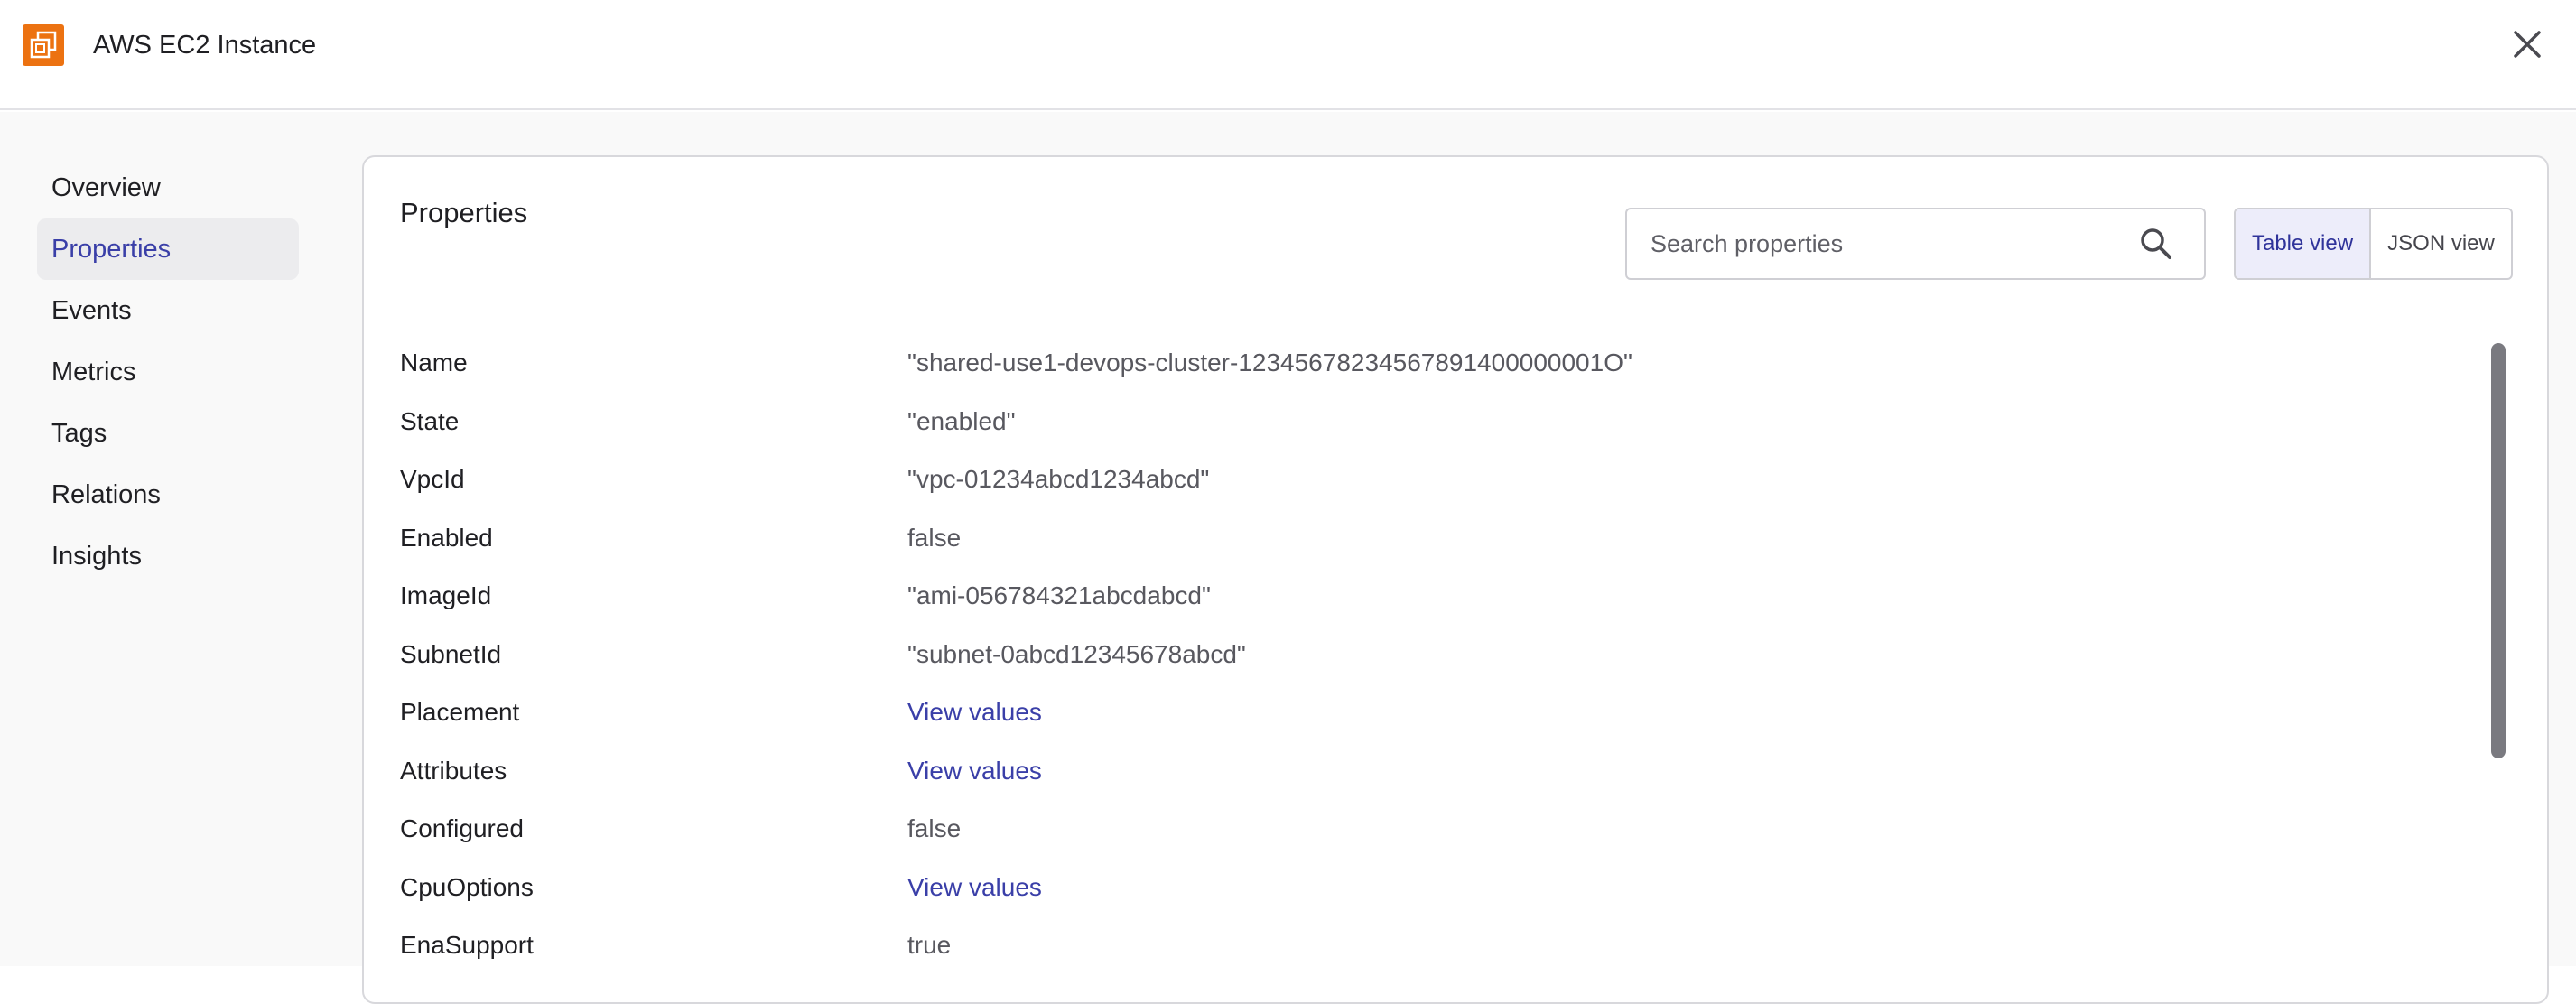 This screenshot has width=2576, height=1004. What do you see at coordinates (93, 371) in the screenshot?
I see `sidebar-item-label: Metrics` at bounding box center [93, 371].